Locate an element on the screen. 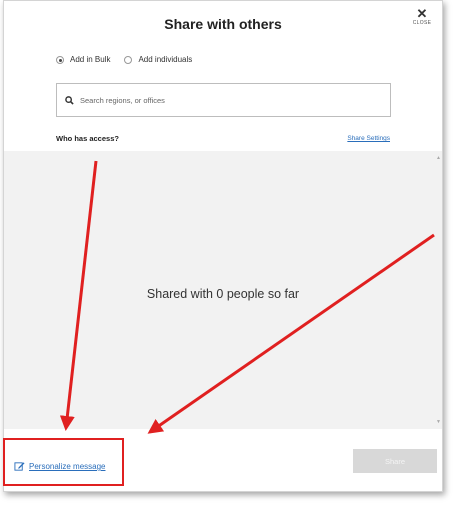 Image resolution: width=460 pixels, height=505 pixels. search-box is located at coordinates (223, 100).